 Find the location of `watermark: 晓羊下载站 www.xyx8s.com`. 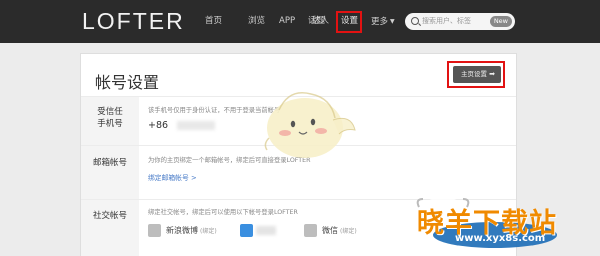

watermark: 晓羊下载站 www.xyx8s.com is located at coordinates (507, 224).